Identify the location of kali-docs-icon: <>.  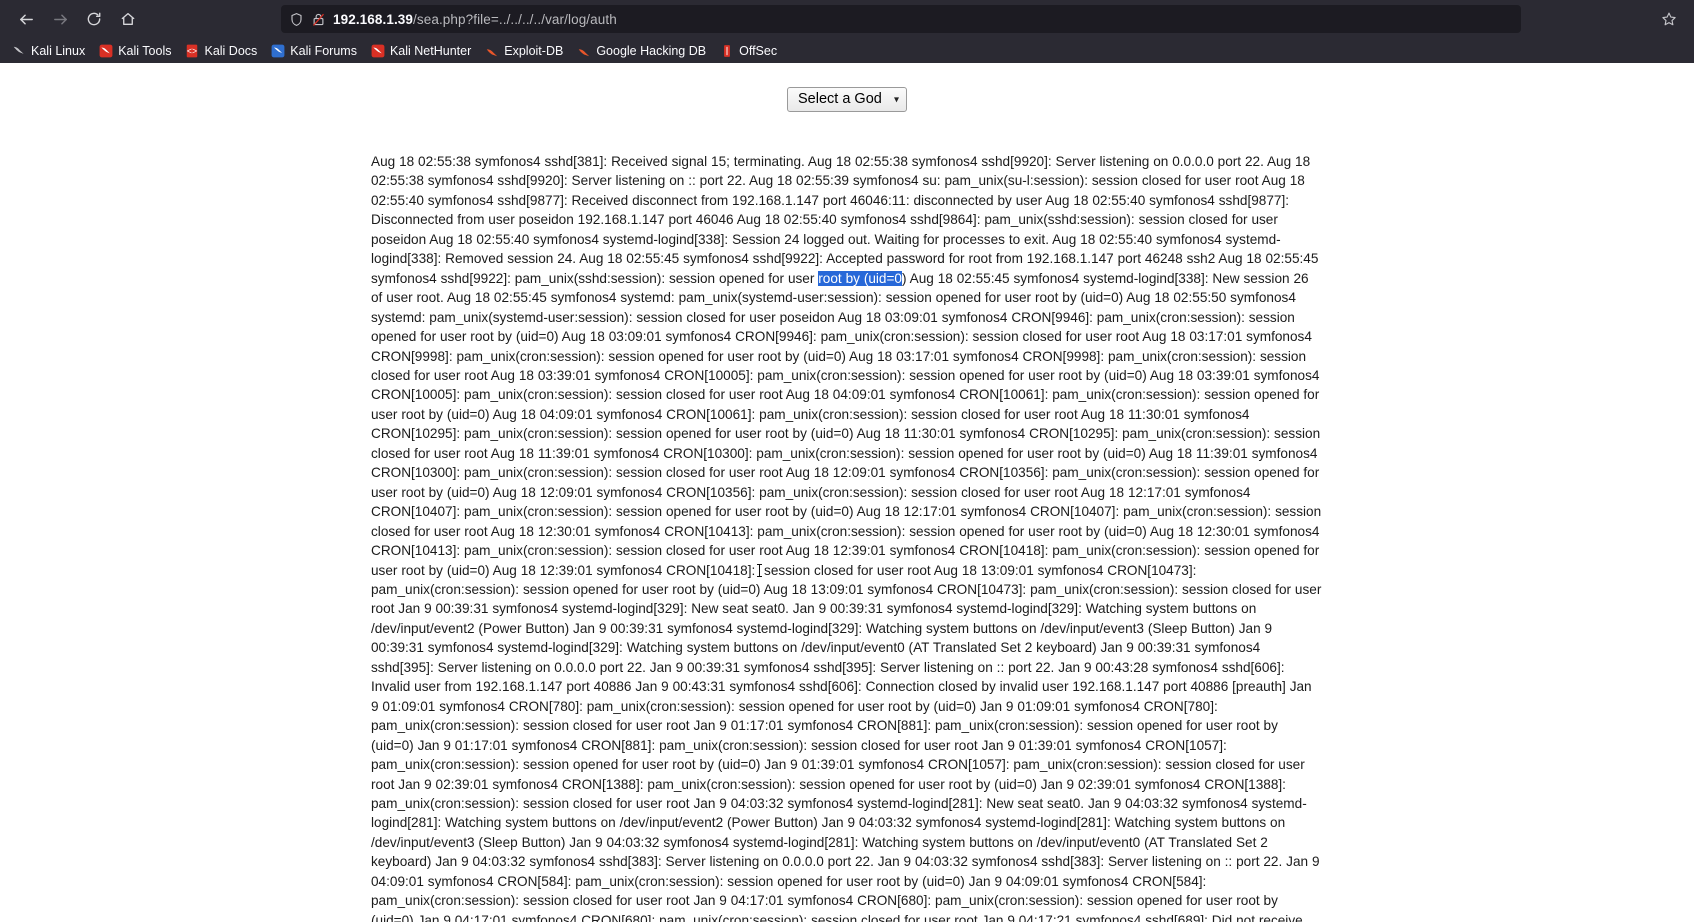
(192, 51).